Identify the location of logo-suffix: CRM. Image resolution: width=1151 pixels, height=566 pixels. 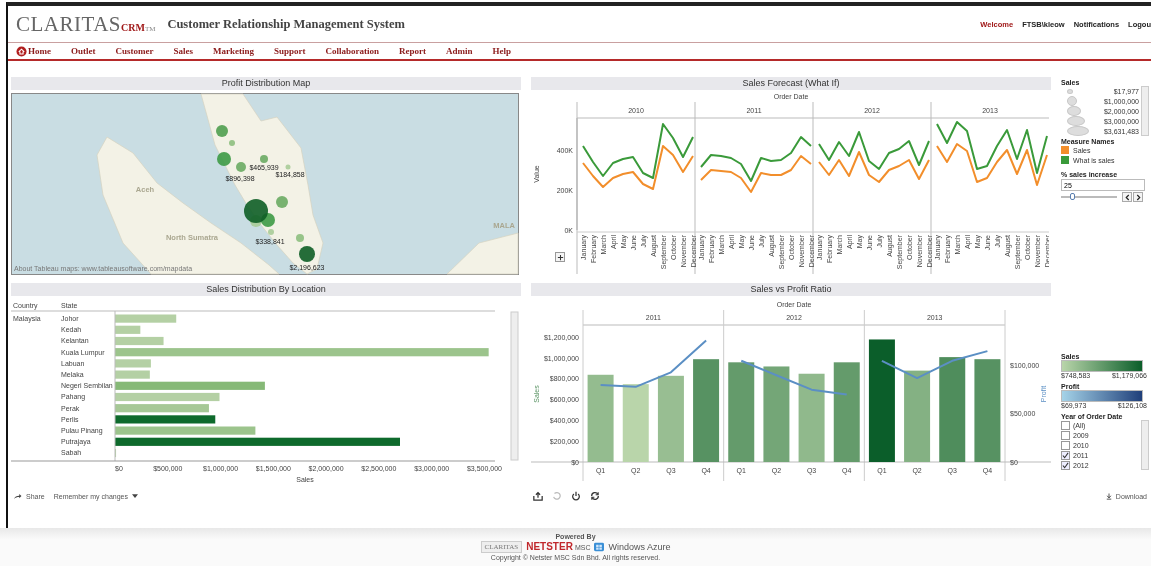
(133, 27).